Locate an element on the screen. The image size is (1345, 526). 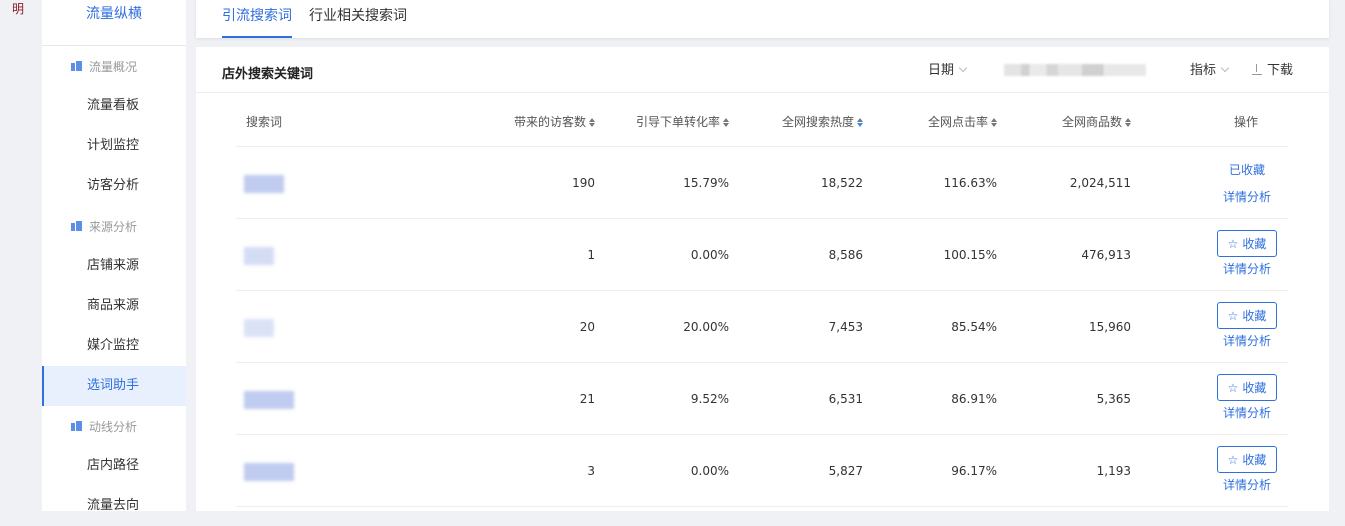
sidebar-item-product-source: 商品来源 is located at coordinates (114, 306).